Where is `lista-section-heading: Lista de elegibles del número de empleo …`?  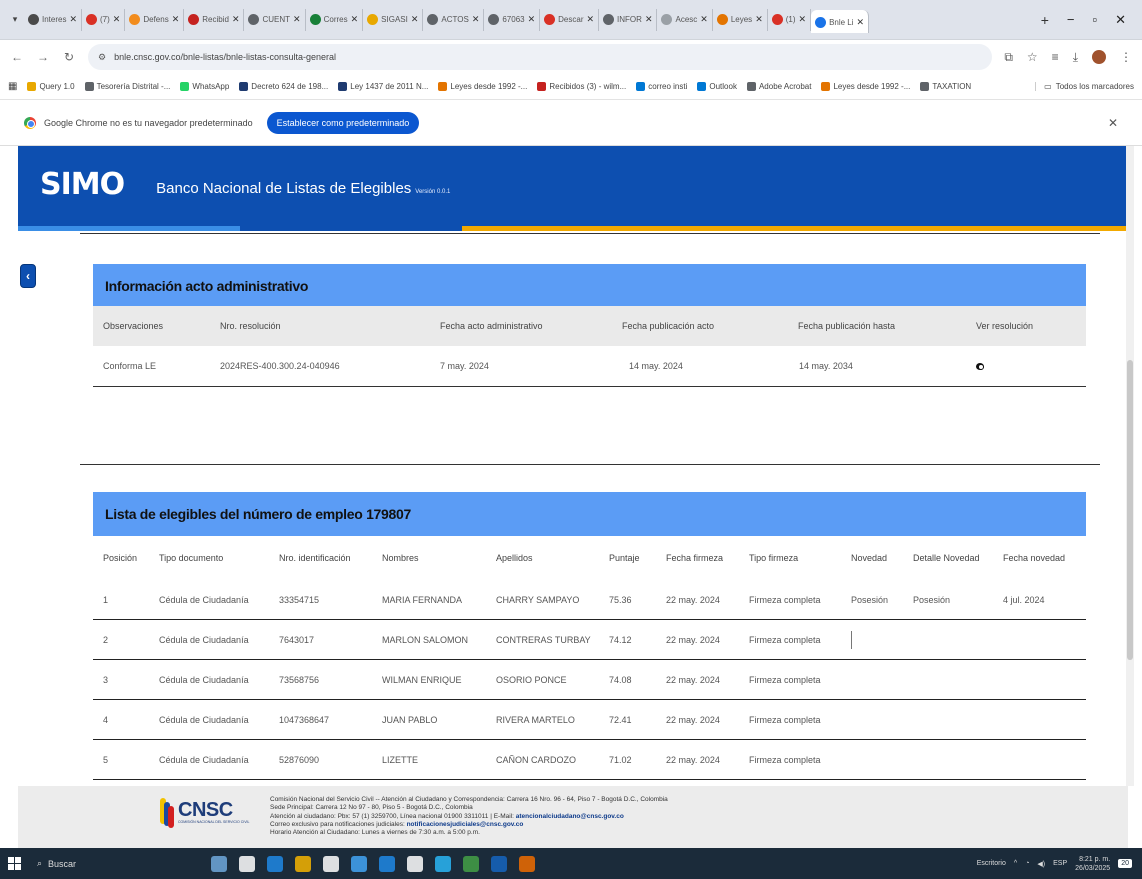
lista-section-heading: Lista de elegibles del número de empleo … is located at coordinates (589, 514).